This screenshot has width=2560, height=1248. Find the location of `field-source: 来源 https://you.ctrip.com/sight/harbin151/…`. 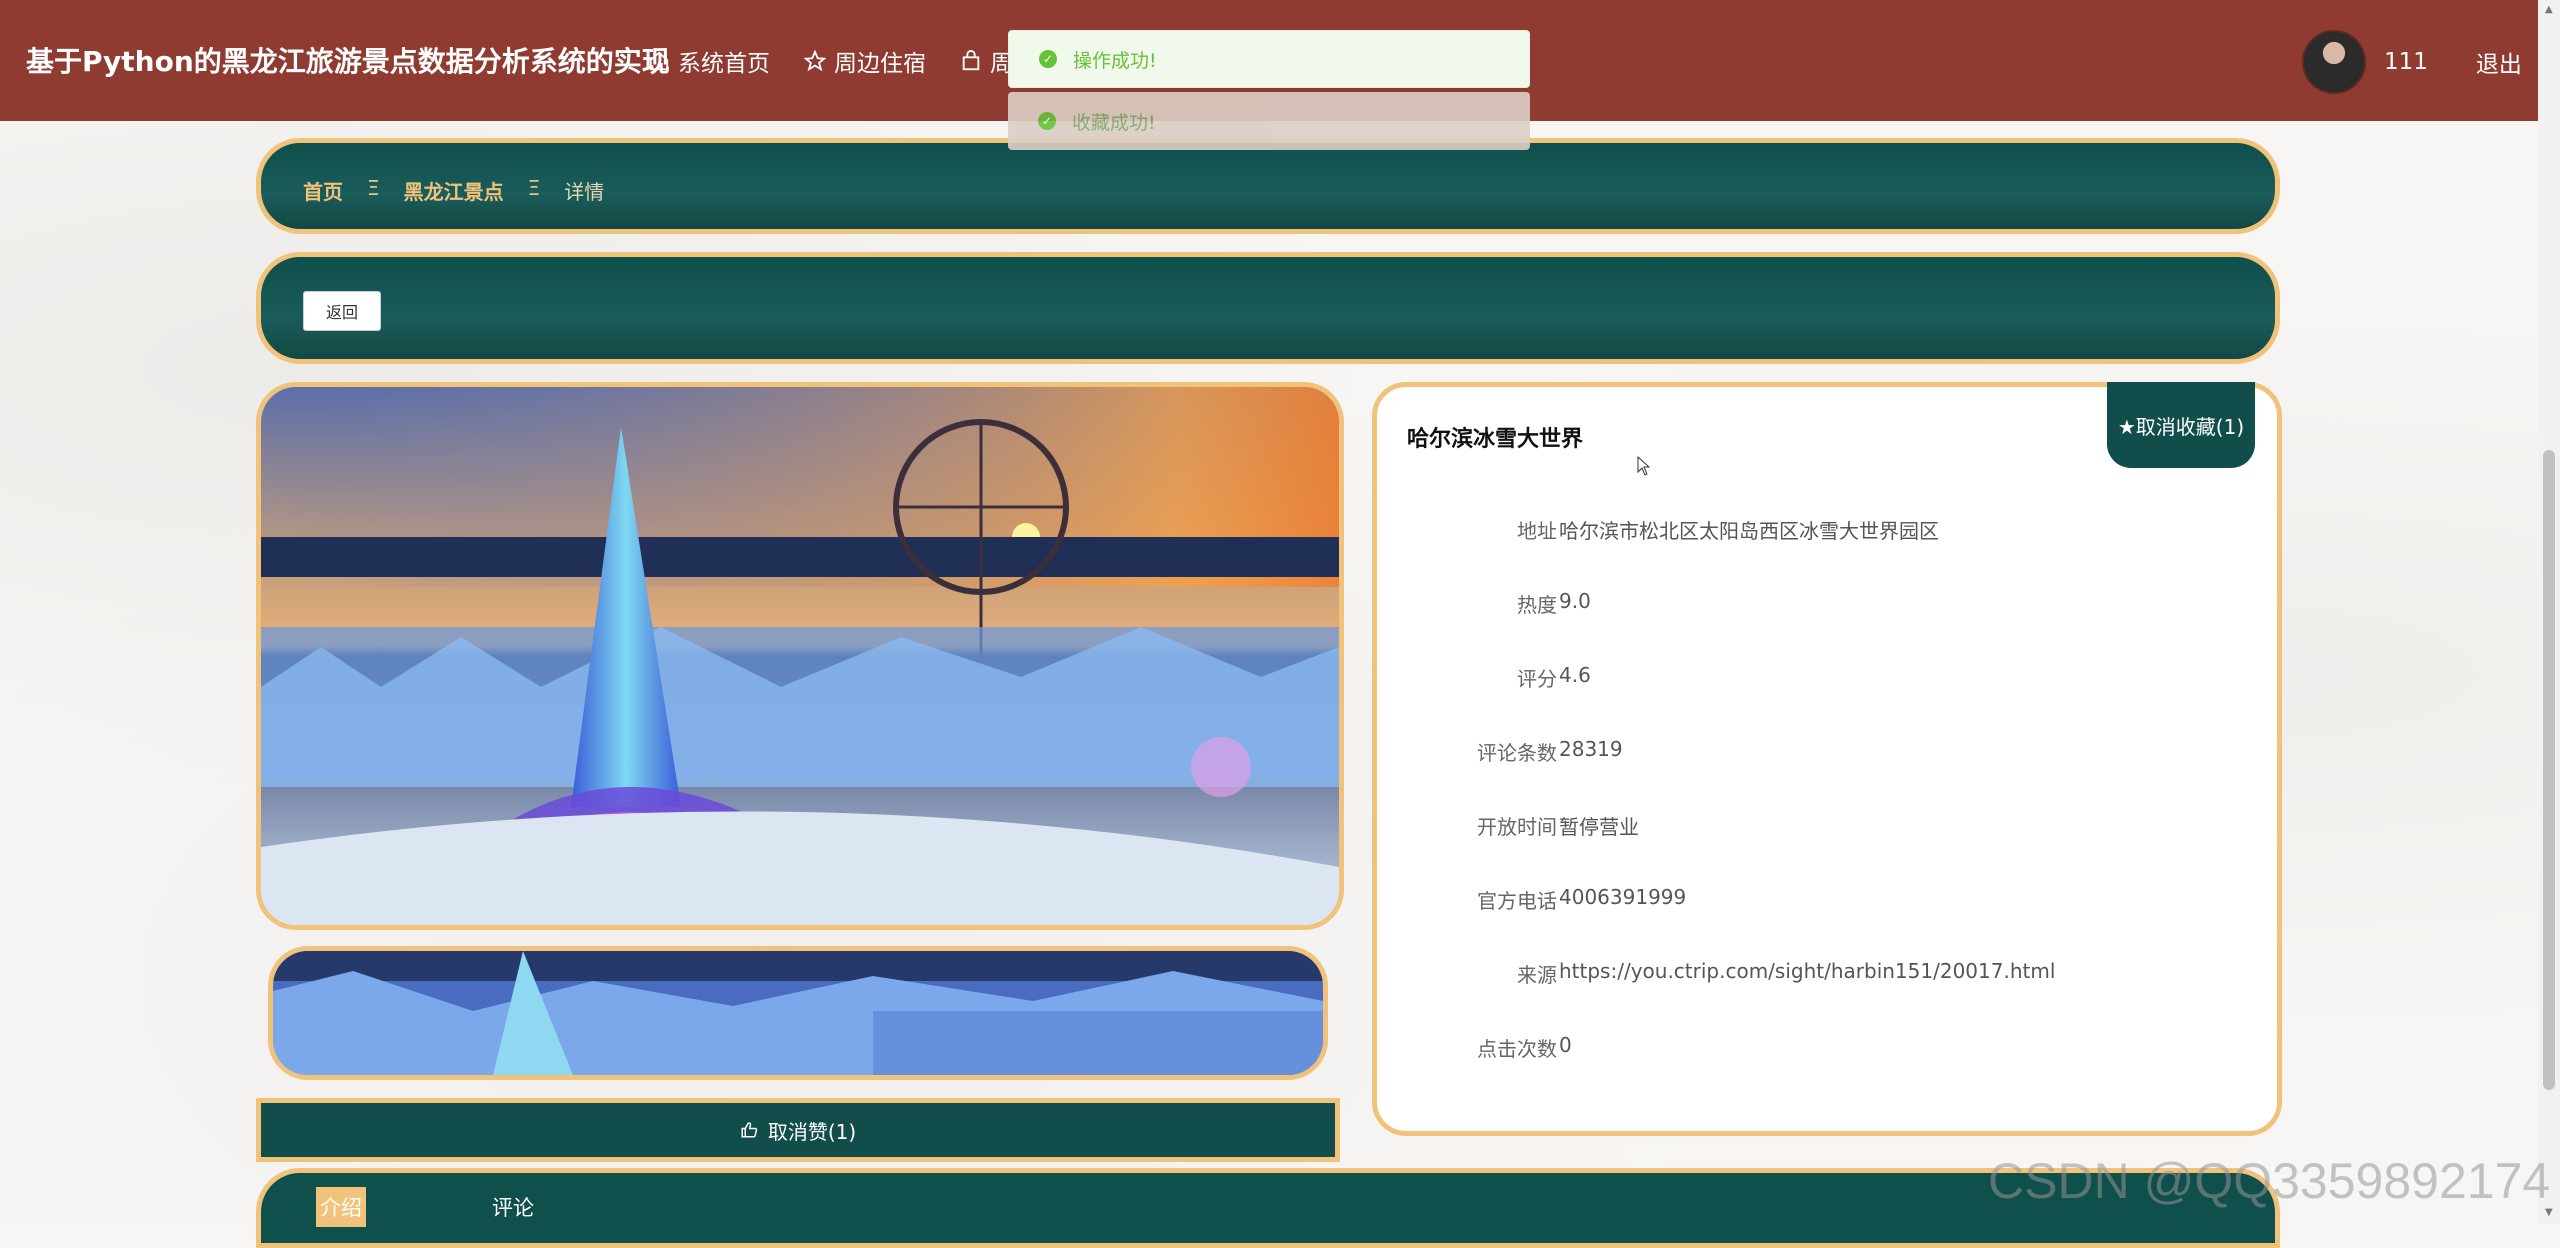

field-source: 来源 https://you.ctrip.com/sight/harbin151/… is located at coordinates (1827, 996).